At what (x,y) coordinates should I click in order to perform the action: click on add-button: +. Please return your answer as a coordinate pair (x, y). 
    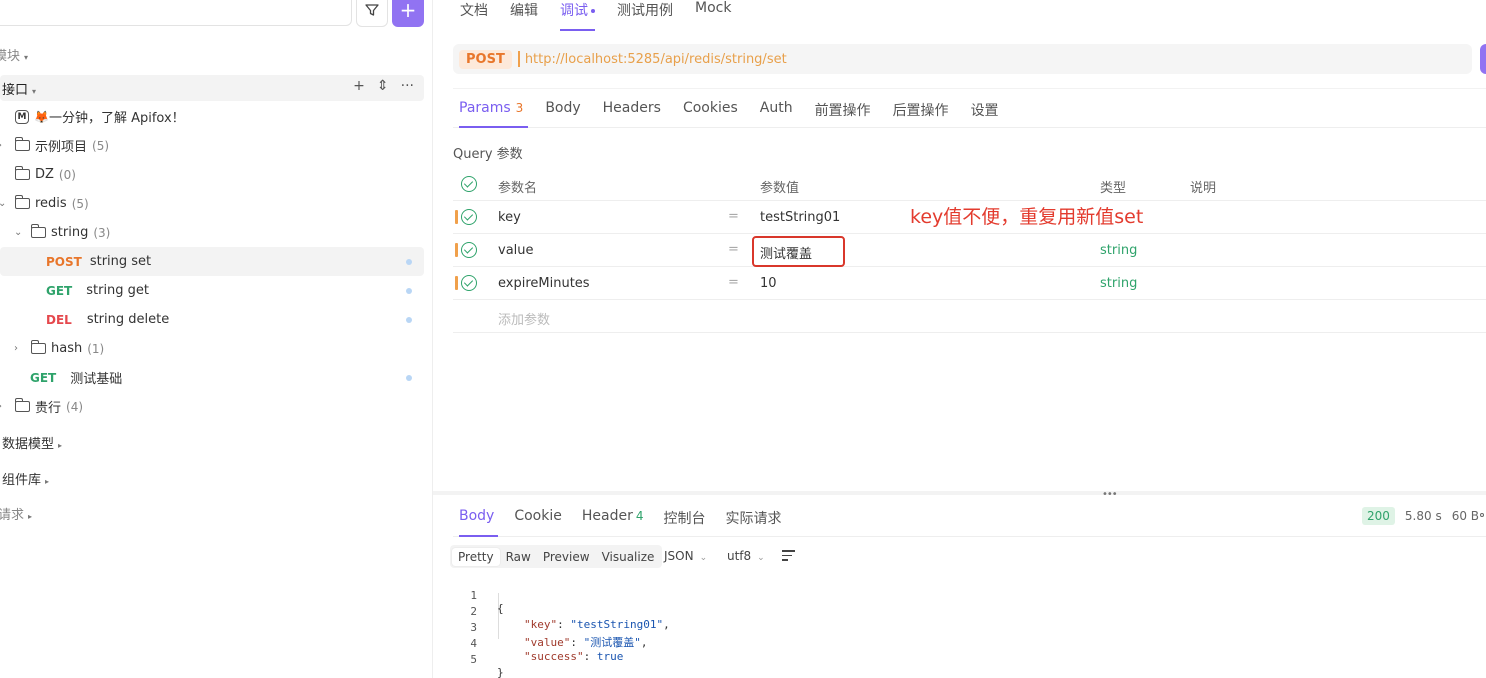
    Looking at the image, I should click on (408, 13).